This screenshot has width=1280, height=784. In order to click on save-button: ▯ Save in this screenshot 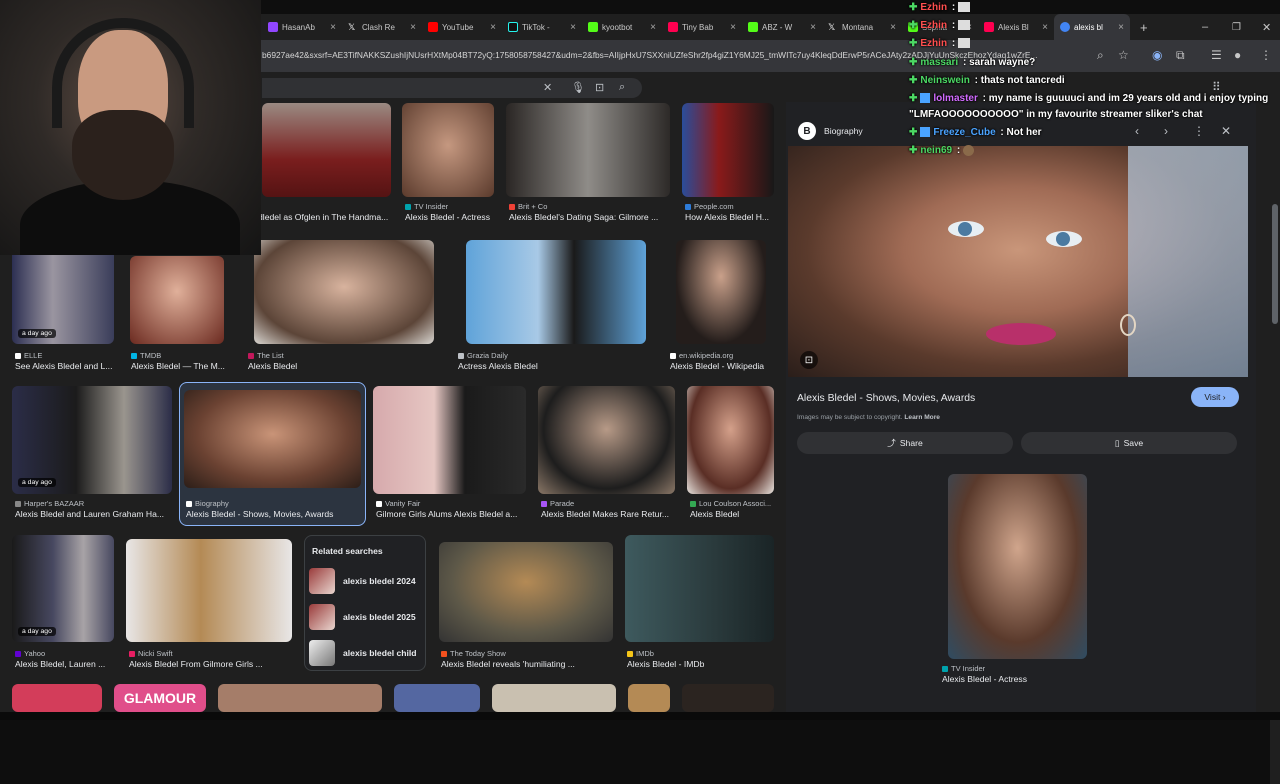, I will do `click(1129, 443)`.